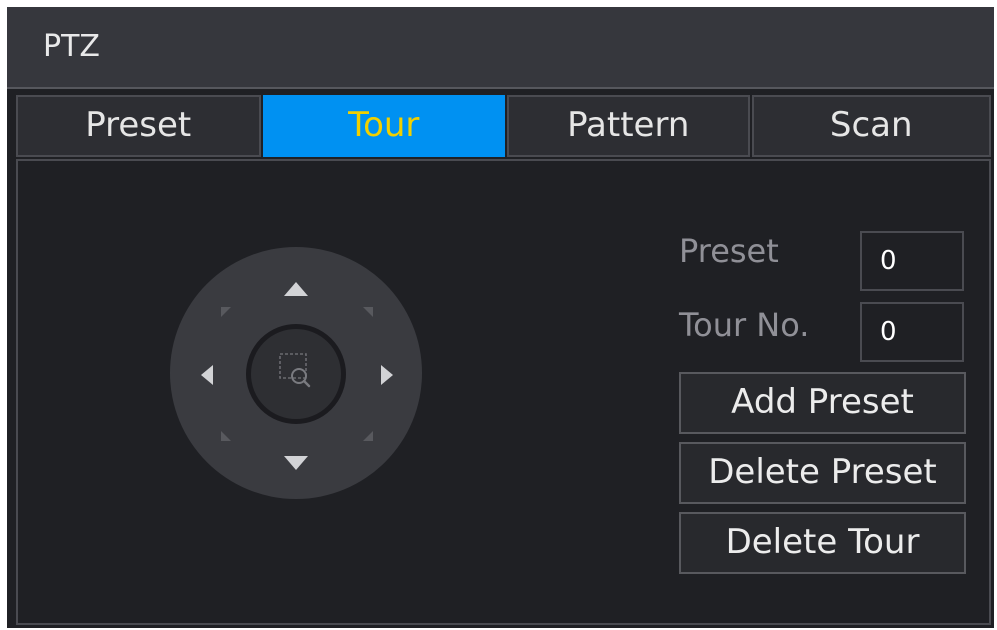 Image resolution: width=997 pixels, height=630 pixels. I want to click on pan-left-button, so click(207, 375).